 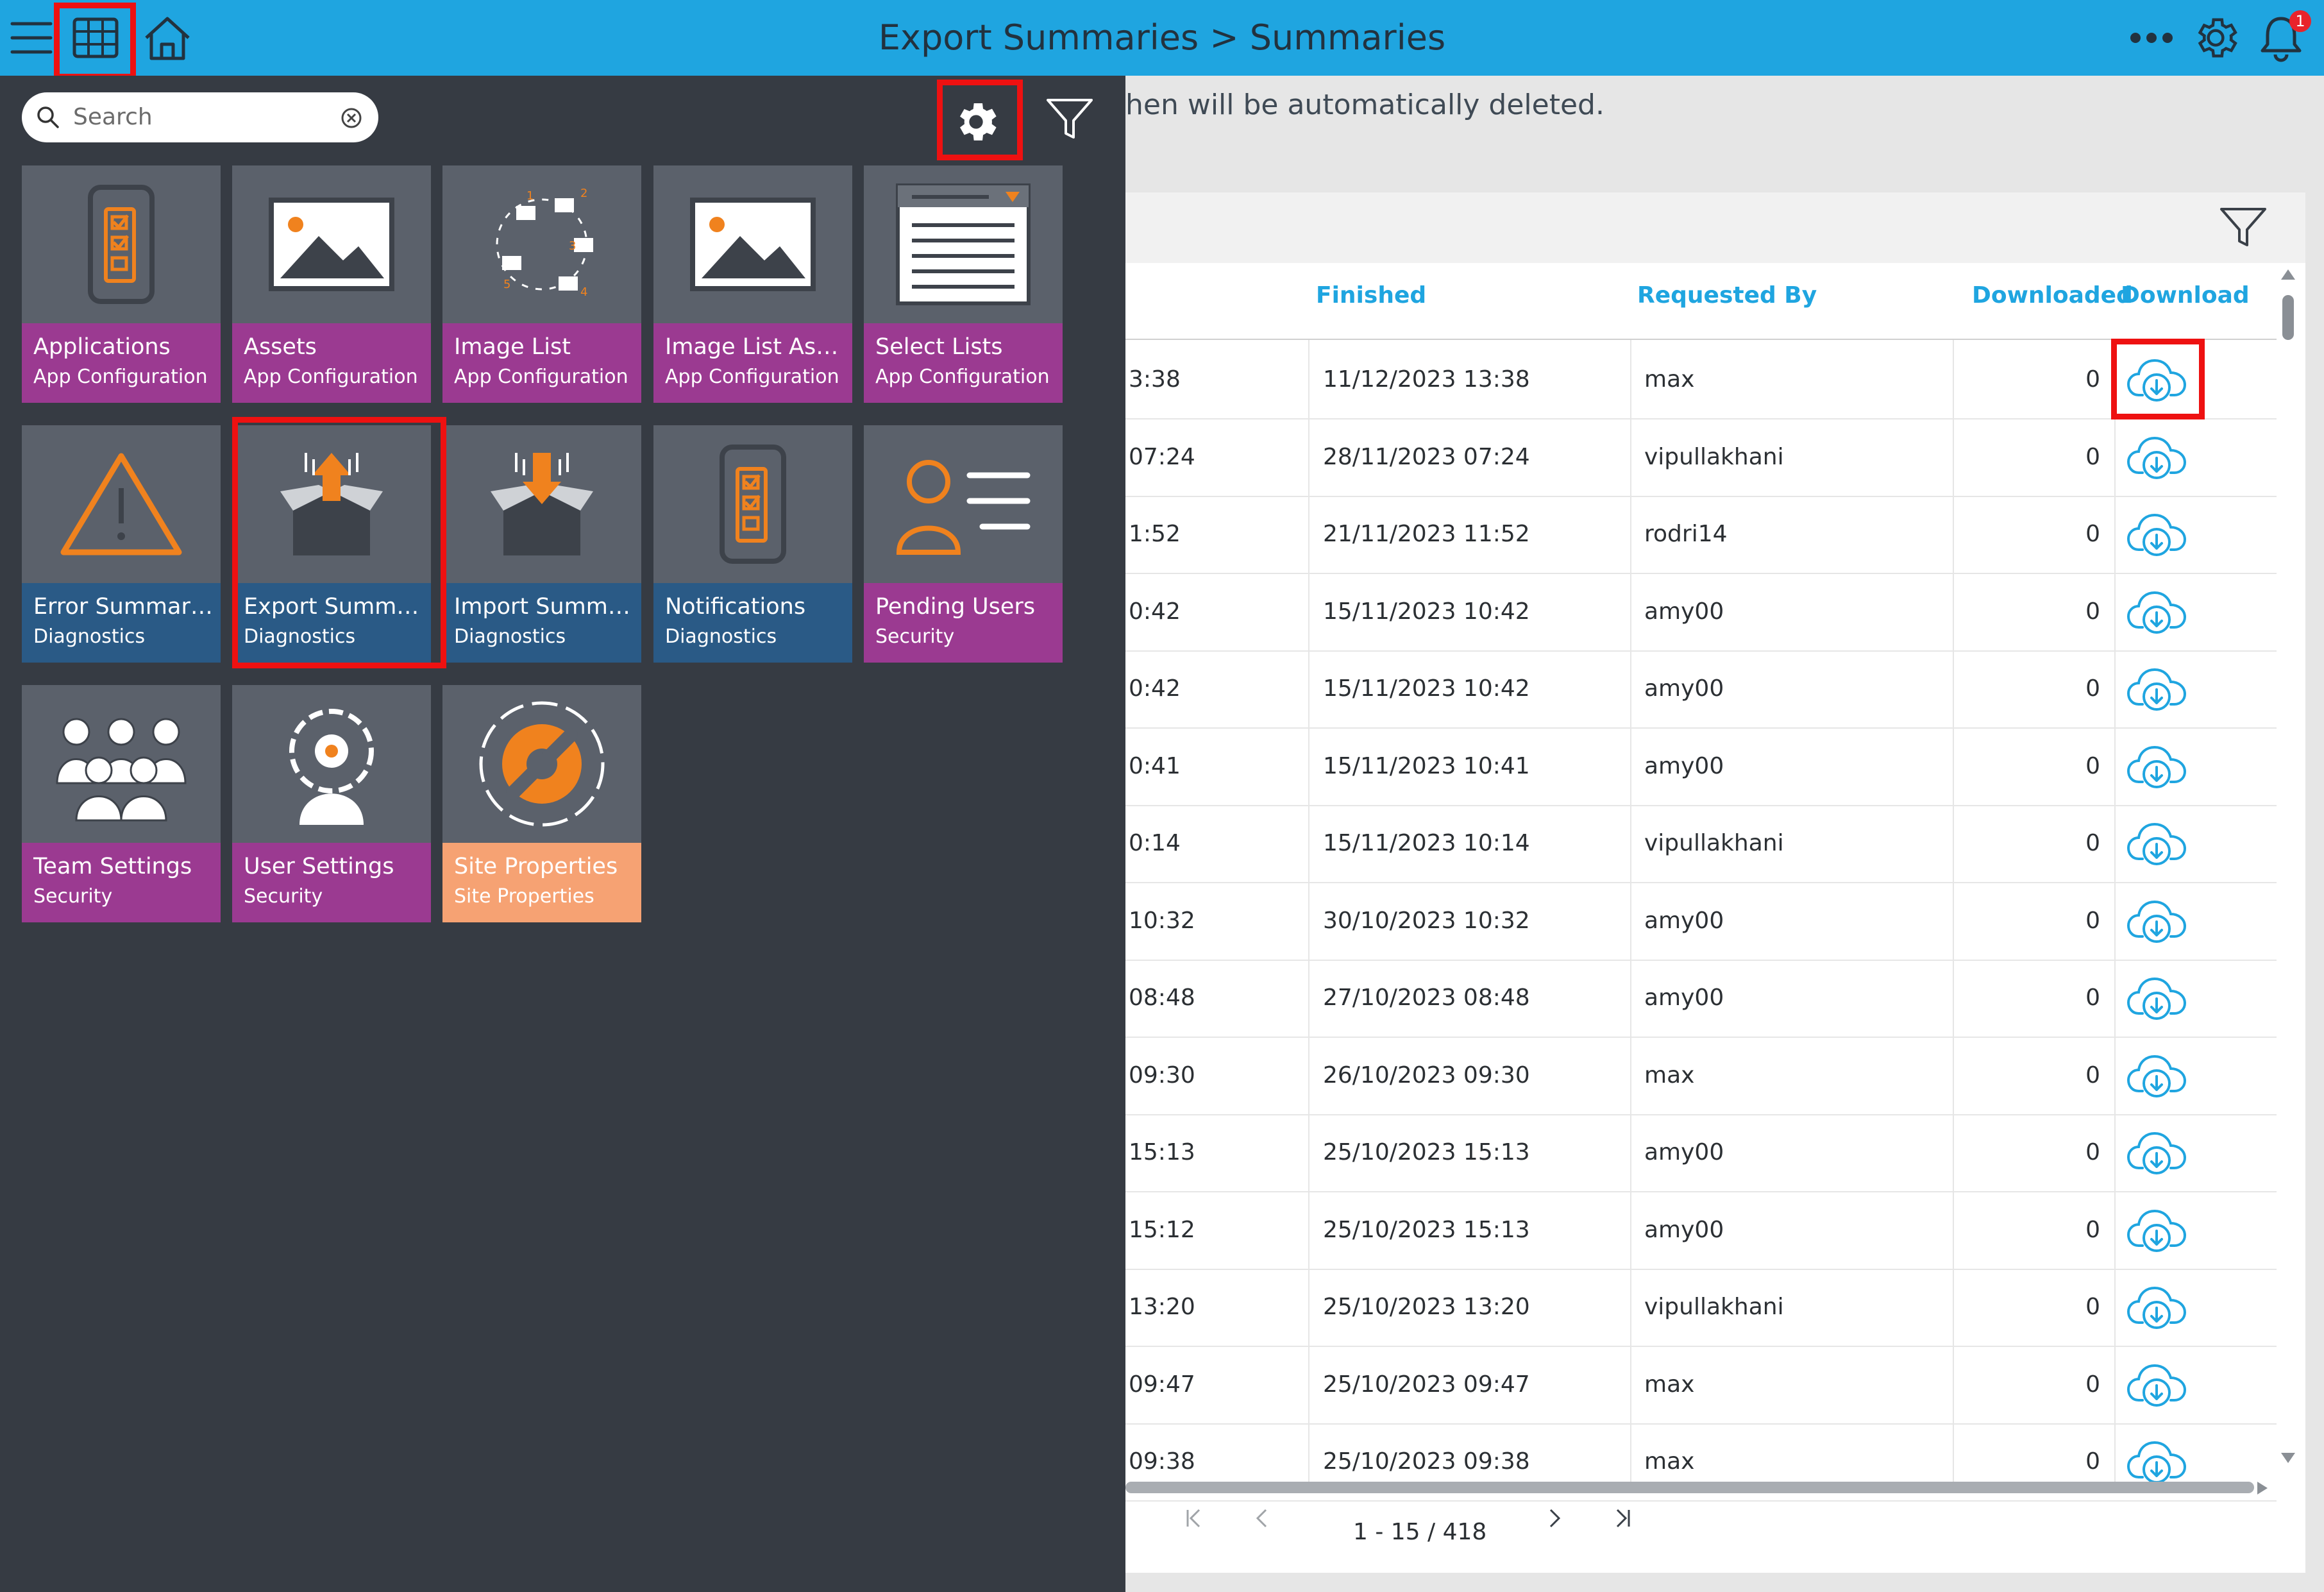 What do you see at coordinates (1162, 998) in the screenshot?
I see `cell-started: 08:48` at bounding box center [1162, 998].